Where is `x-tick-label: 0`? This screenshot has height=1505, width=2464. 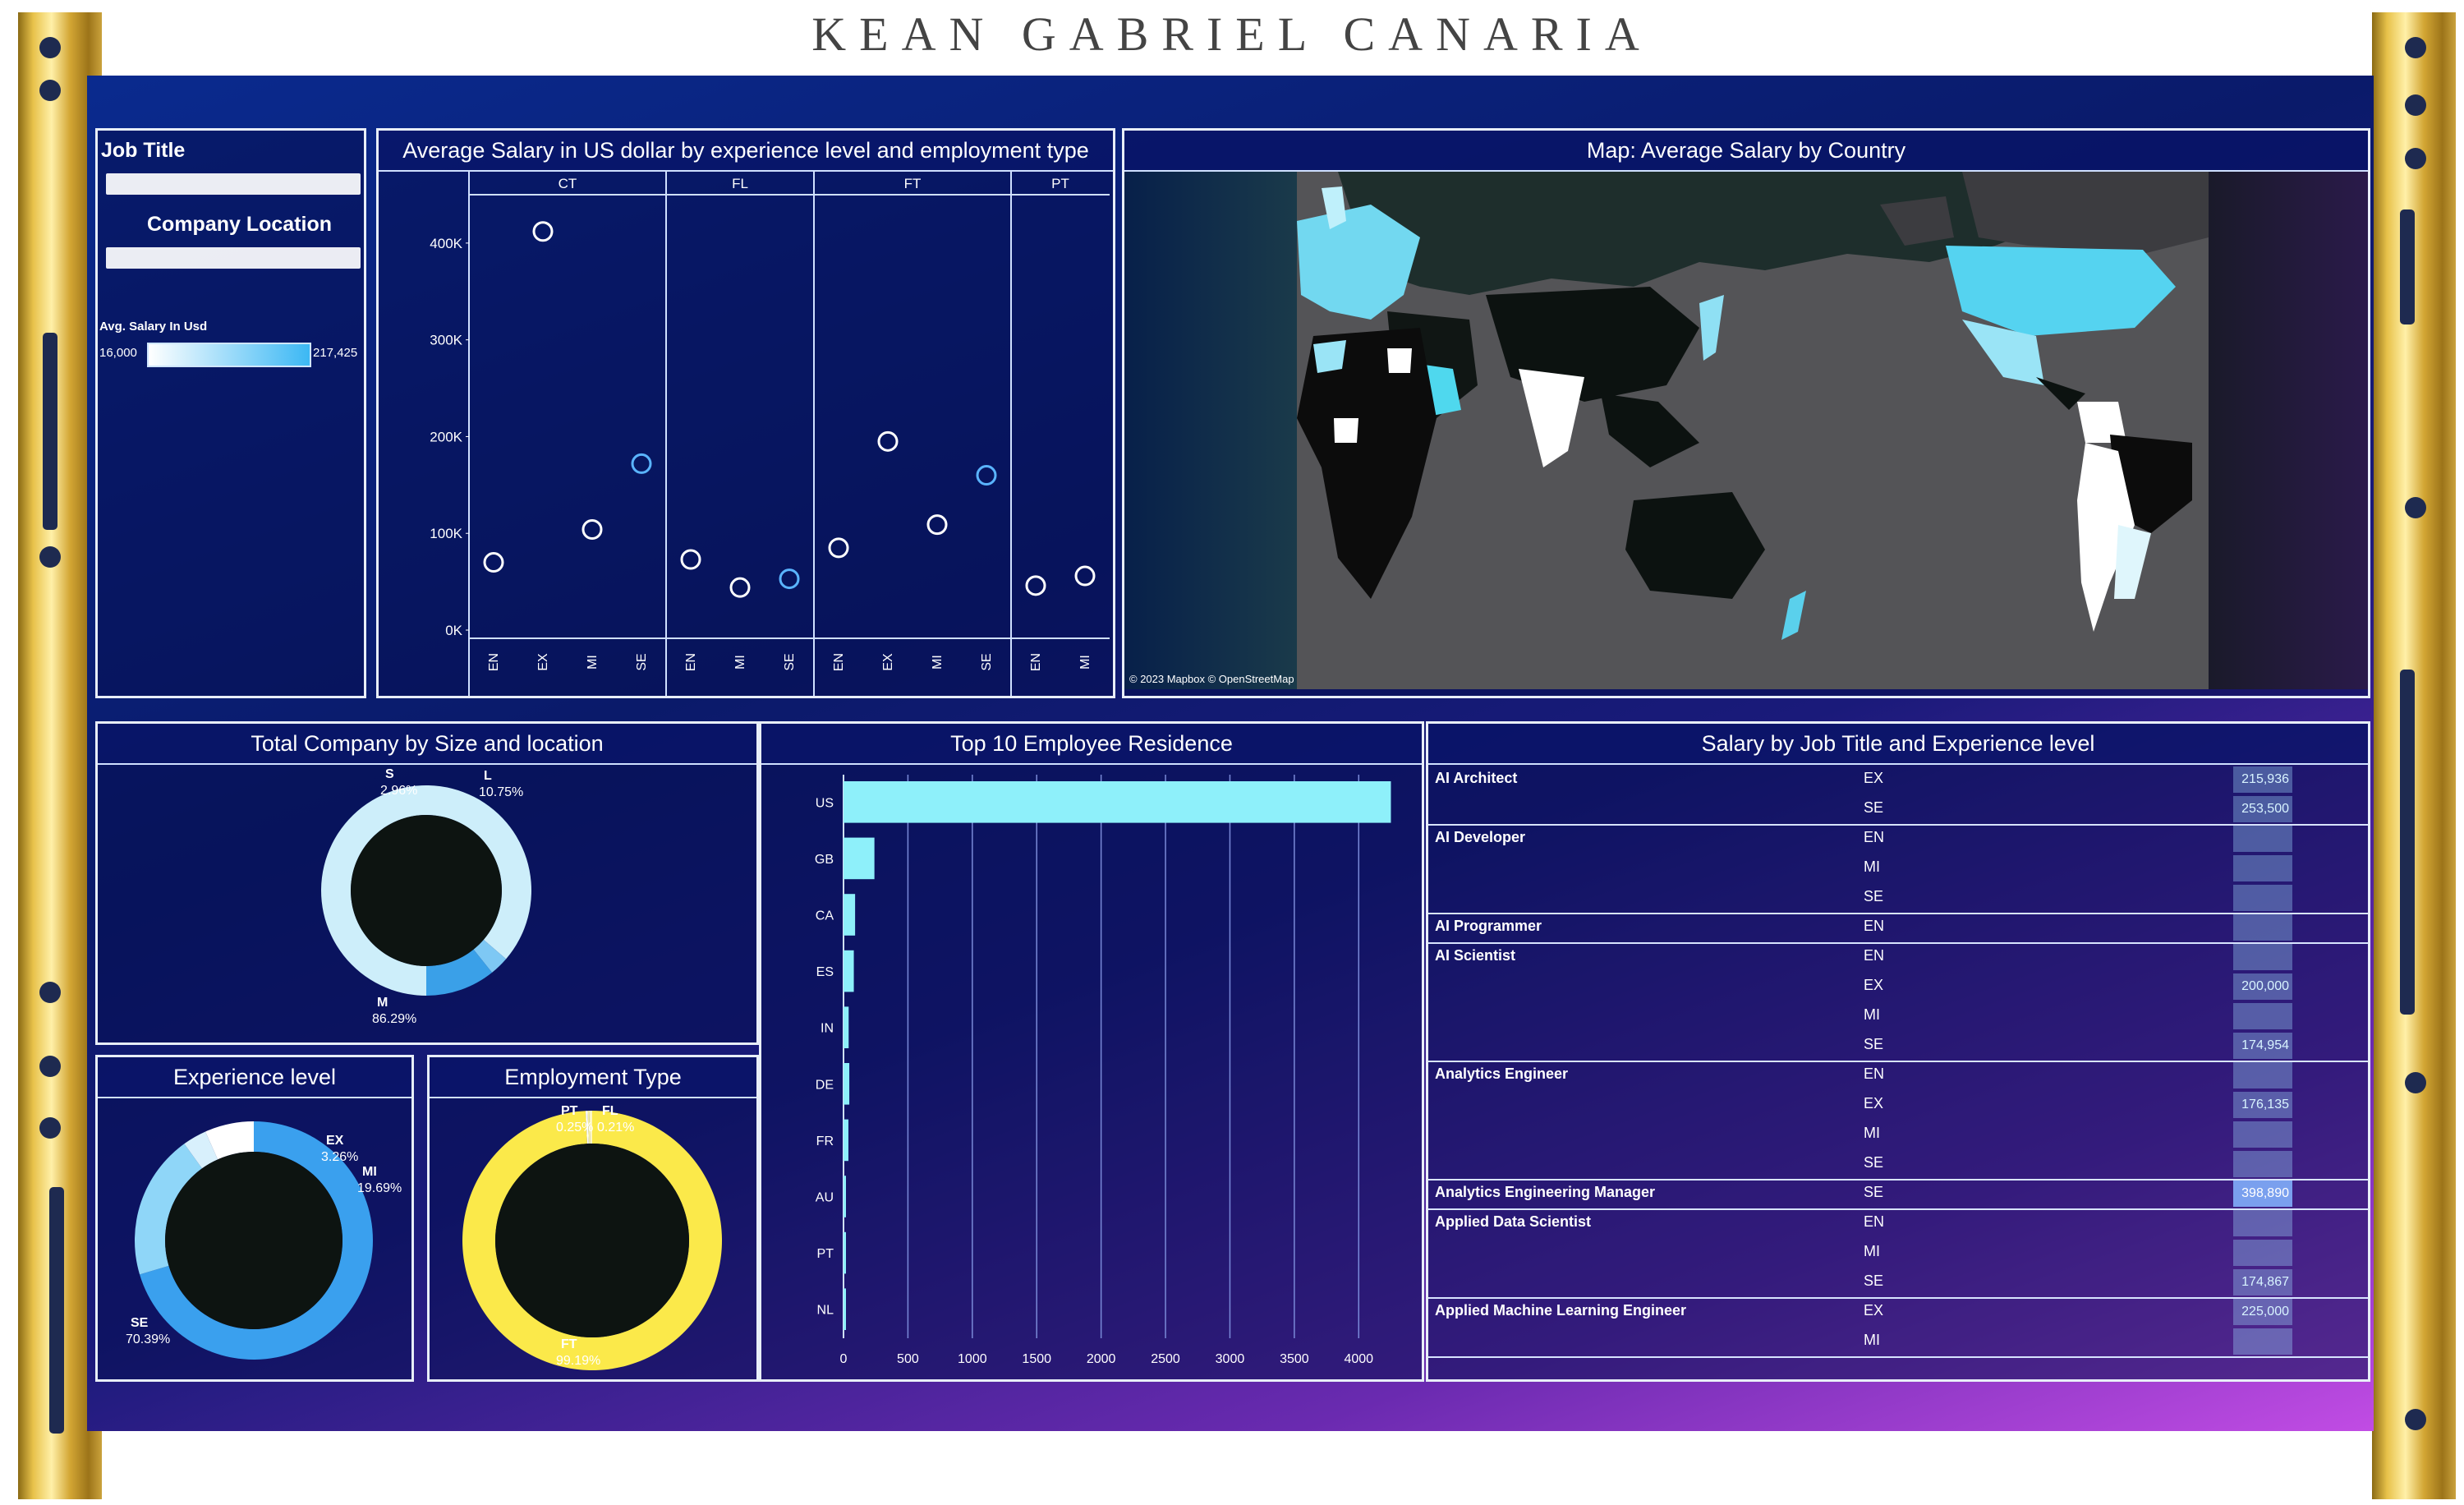 x-tick-label: 0 is located at coordinates (844, 1359).